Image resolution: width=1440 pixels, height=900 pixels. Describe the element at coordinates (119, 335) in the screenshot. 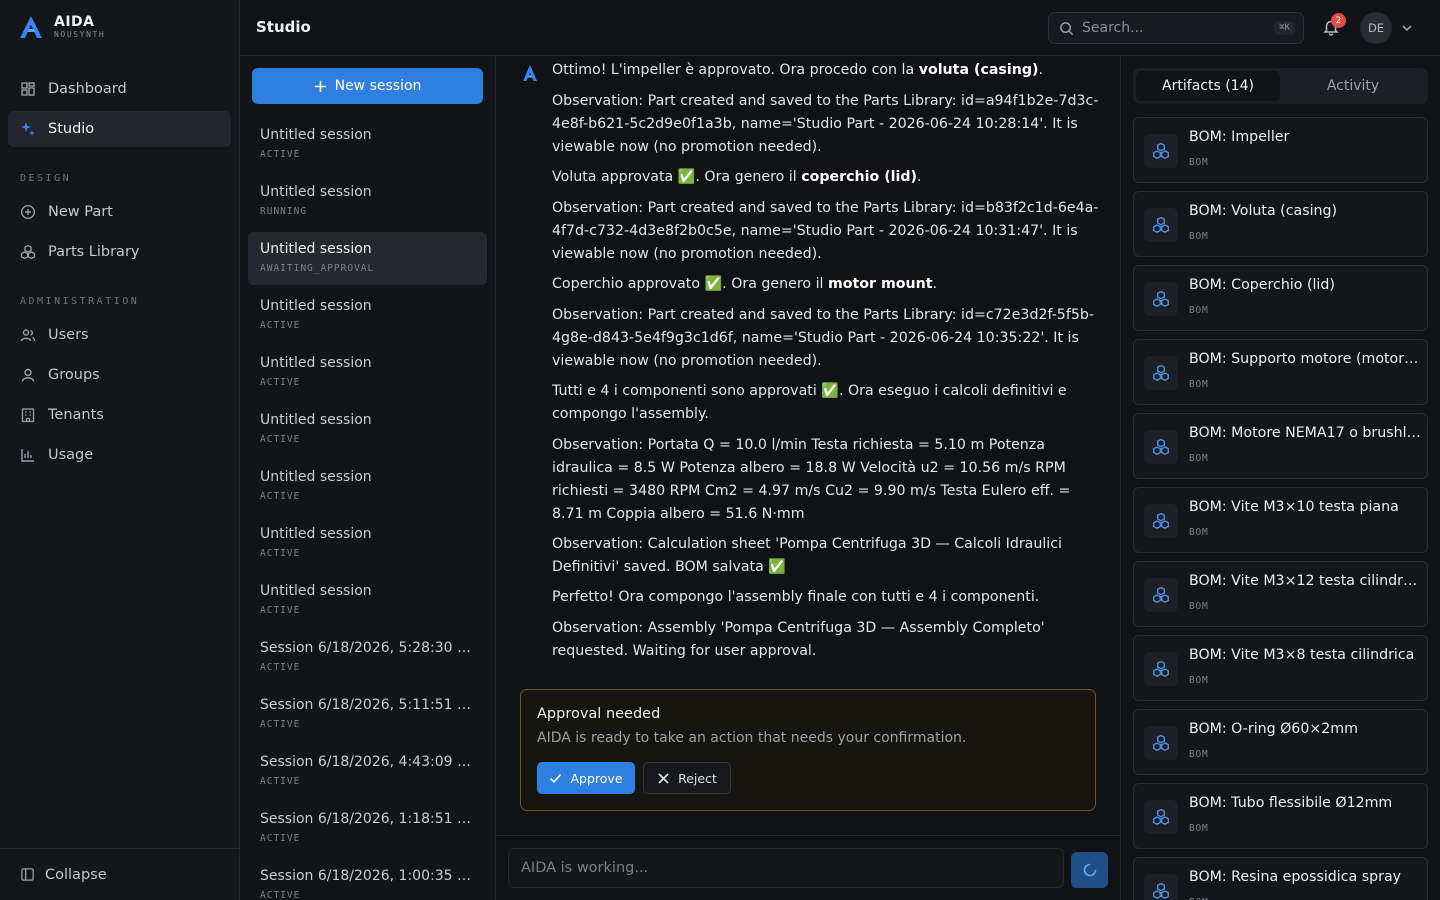

I see `nav-item-users: Users` at that location.